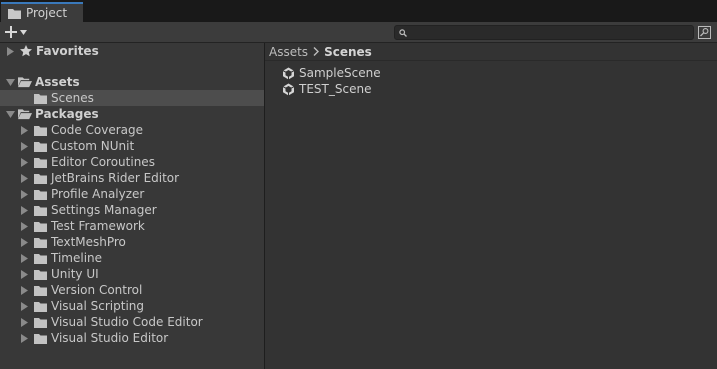  I want to click on tab-project: Project, so click(42, 12).